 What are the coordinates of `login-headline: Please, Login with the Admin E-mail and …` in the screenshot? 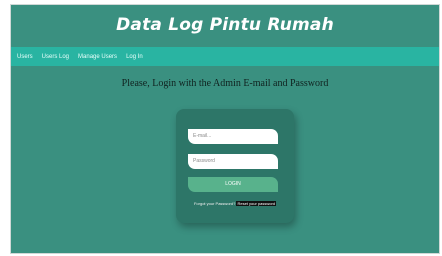 It's located at (225, 83).